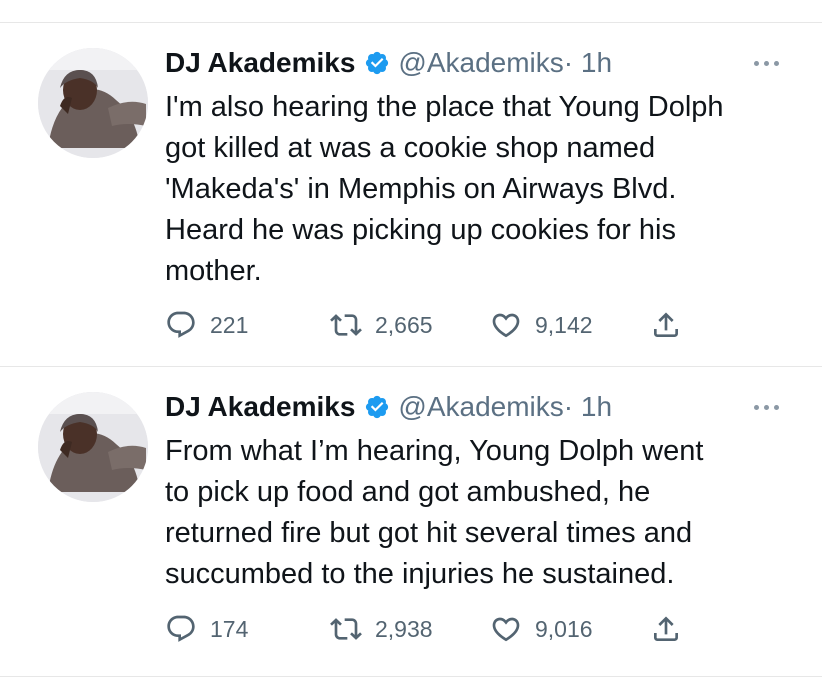 The height and width of the screenshot is (690, 822). I want to click on retweet-count: 2,665, so click(404, 324).